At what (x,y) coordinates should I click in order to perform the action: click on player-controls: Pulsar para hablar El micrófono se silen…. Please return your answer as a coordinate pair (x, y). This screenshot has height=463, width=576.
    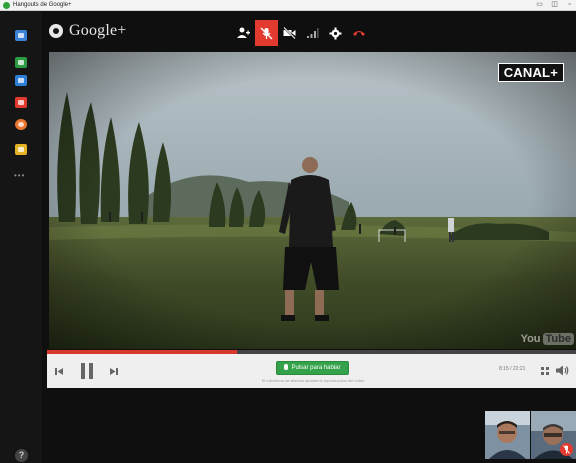
    Looking at the image, I should click on (311, 371).